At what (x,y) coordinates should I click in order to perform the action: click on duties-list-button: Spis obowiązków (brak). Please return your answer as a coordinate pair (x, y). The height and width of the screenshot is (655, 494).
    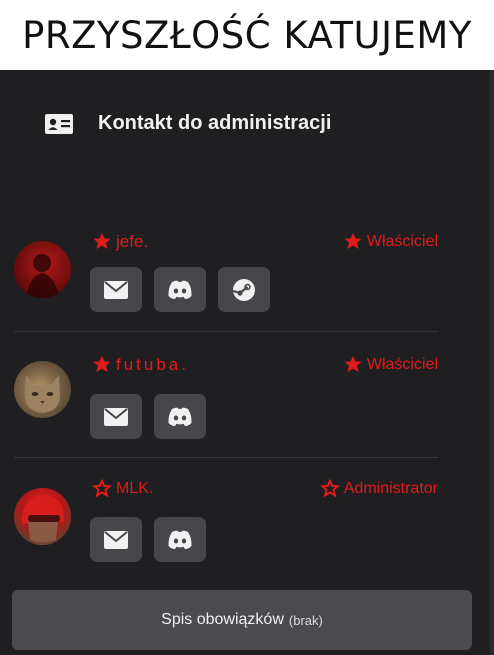
    Looking at the image, I should click on (242, 620).